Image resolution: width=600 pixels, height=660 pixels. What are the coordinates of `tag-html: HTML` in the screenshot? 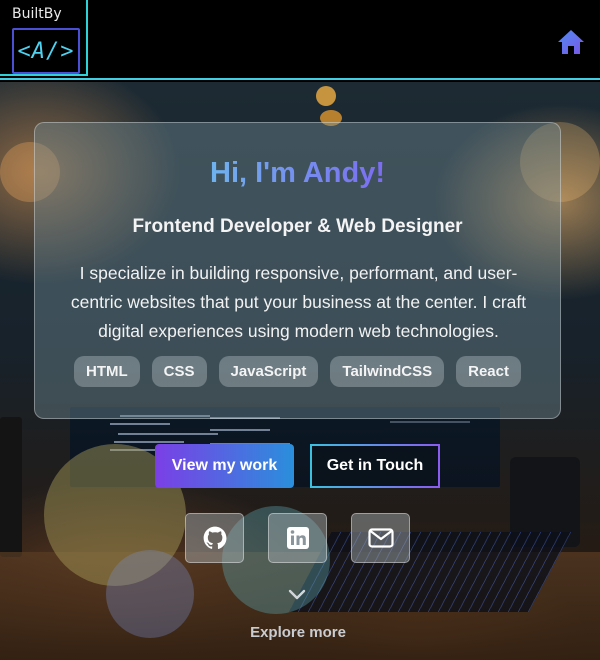 It's located at (107, 371).